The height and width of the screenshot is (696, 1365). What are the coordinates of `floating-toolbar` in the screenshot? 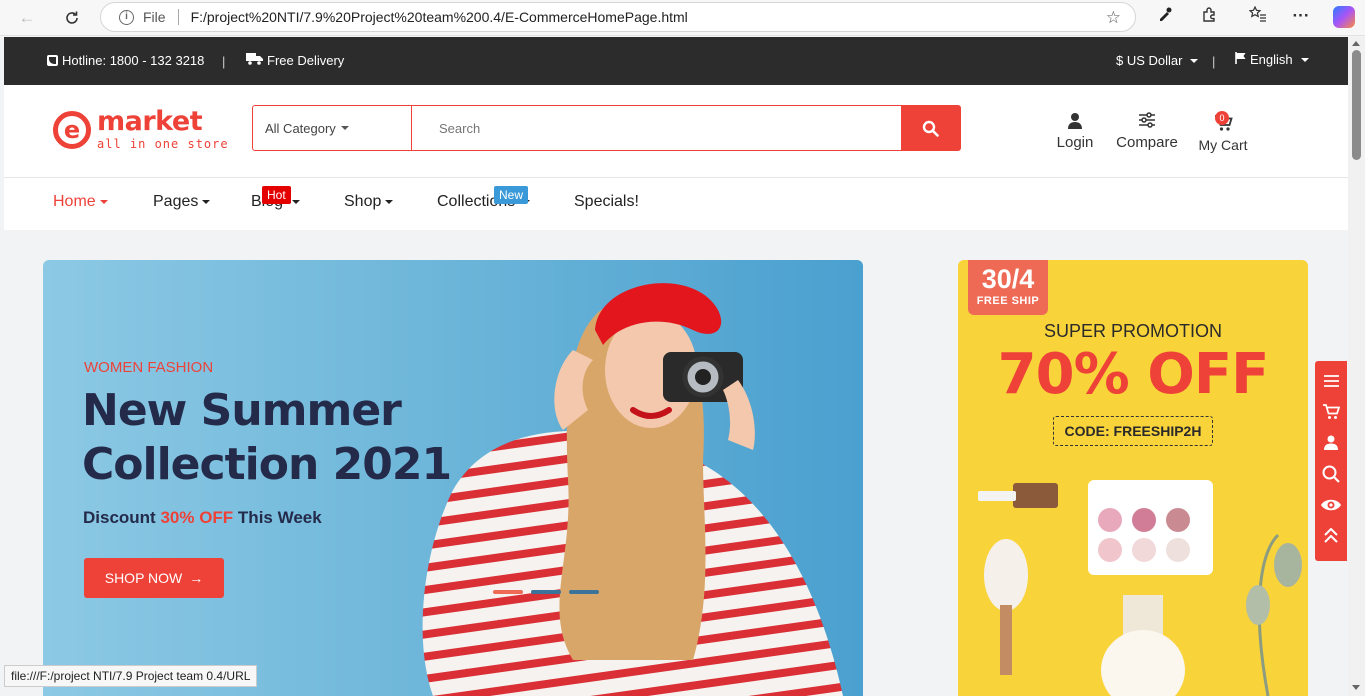 It's located at (1331, 461).